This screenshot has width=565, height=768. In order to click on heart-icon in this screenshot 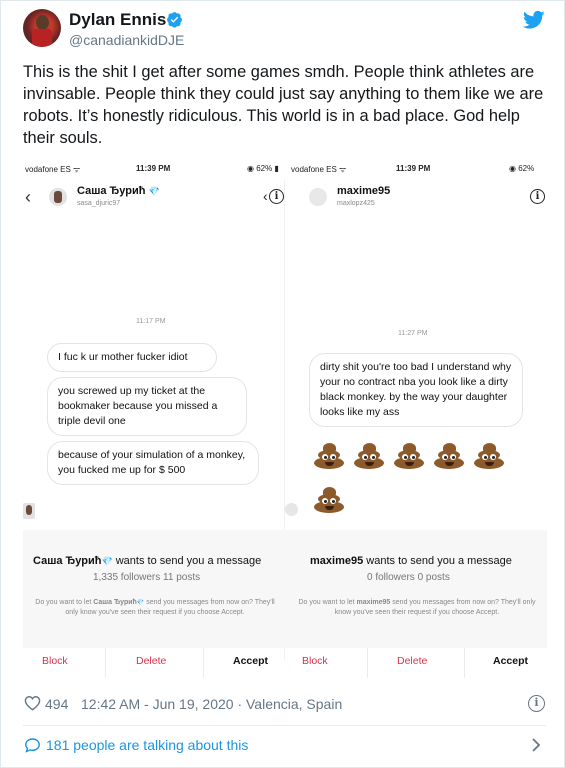, I will do `click(32, 703)`.